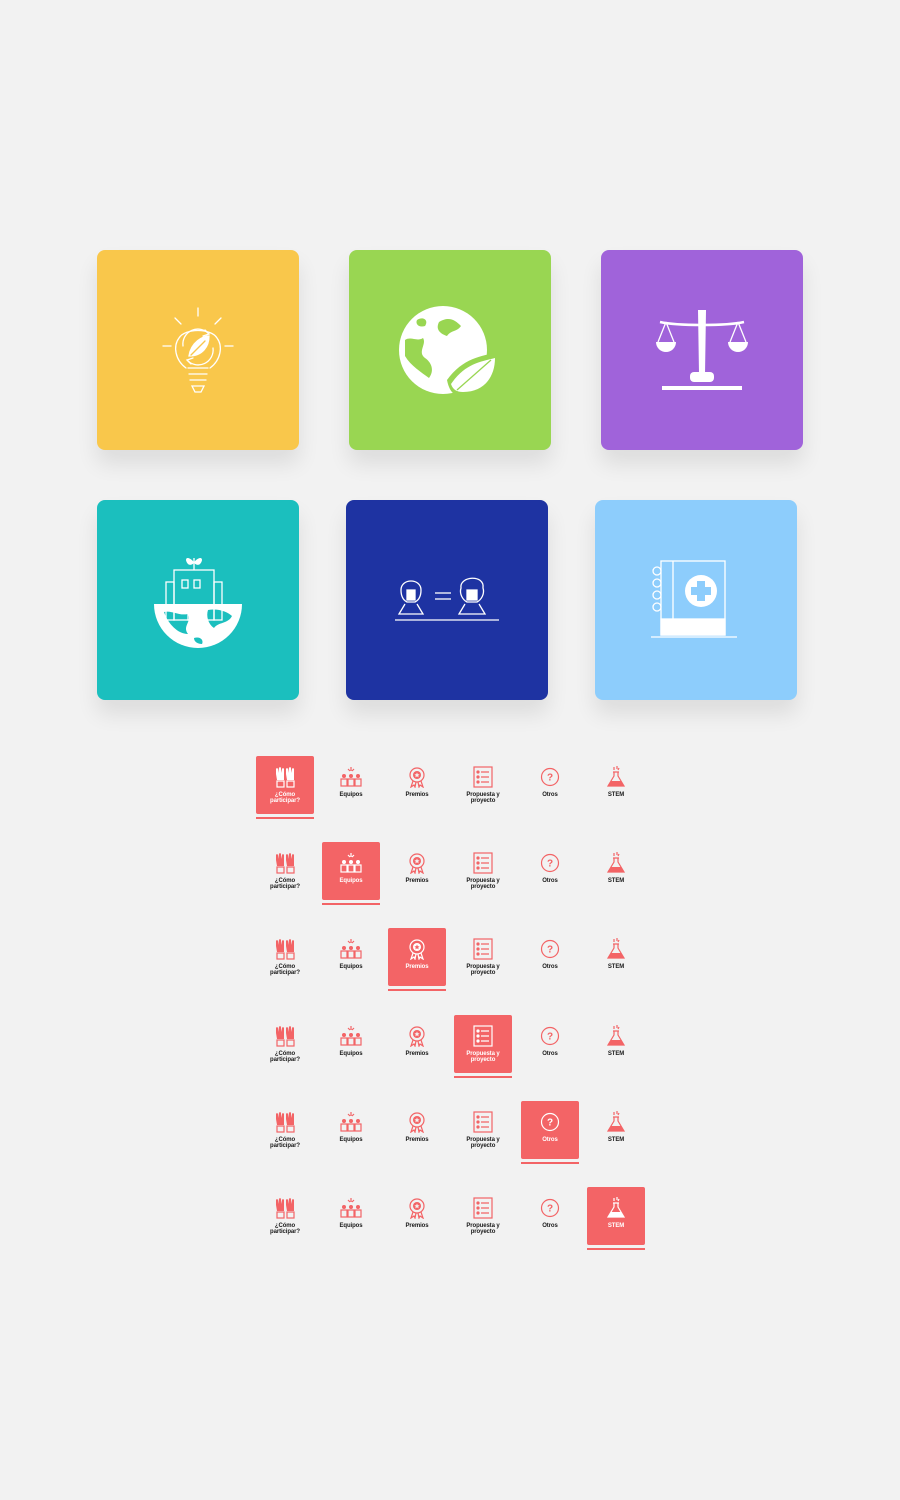 The image size is (900, 1500). I want to click on tile-innovation, so click(198, 350).